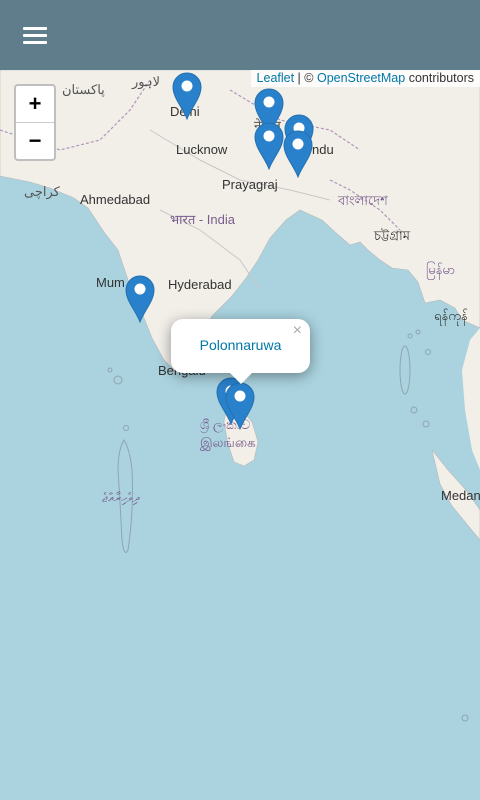  Describe the element at coordinates (460, 495) in the screenshot. I see `label-medan: Medan` at that location.